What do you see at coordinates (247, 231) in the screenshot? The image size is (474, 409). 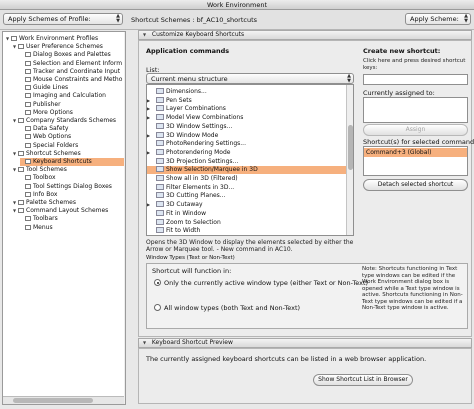 I see `command-row: Fit to Width` at bounding box center [247, 231].